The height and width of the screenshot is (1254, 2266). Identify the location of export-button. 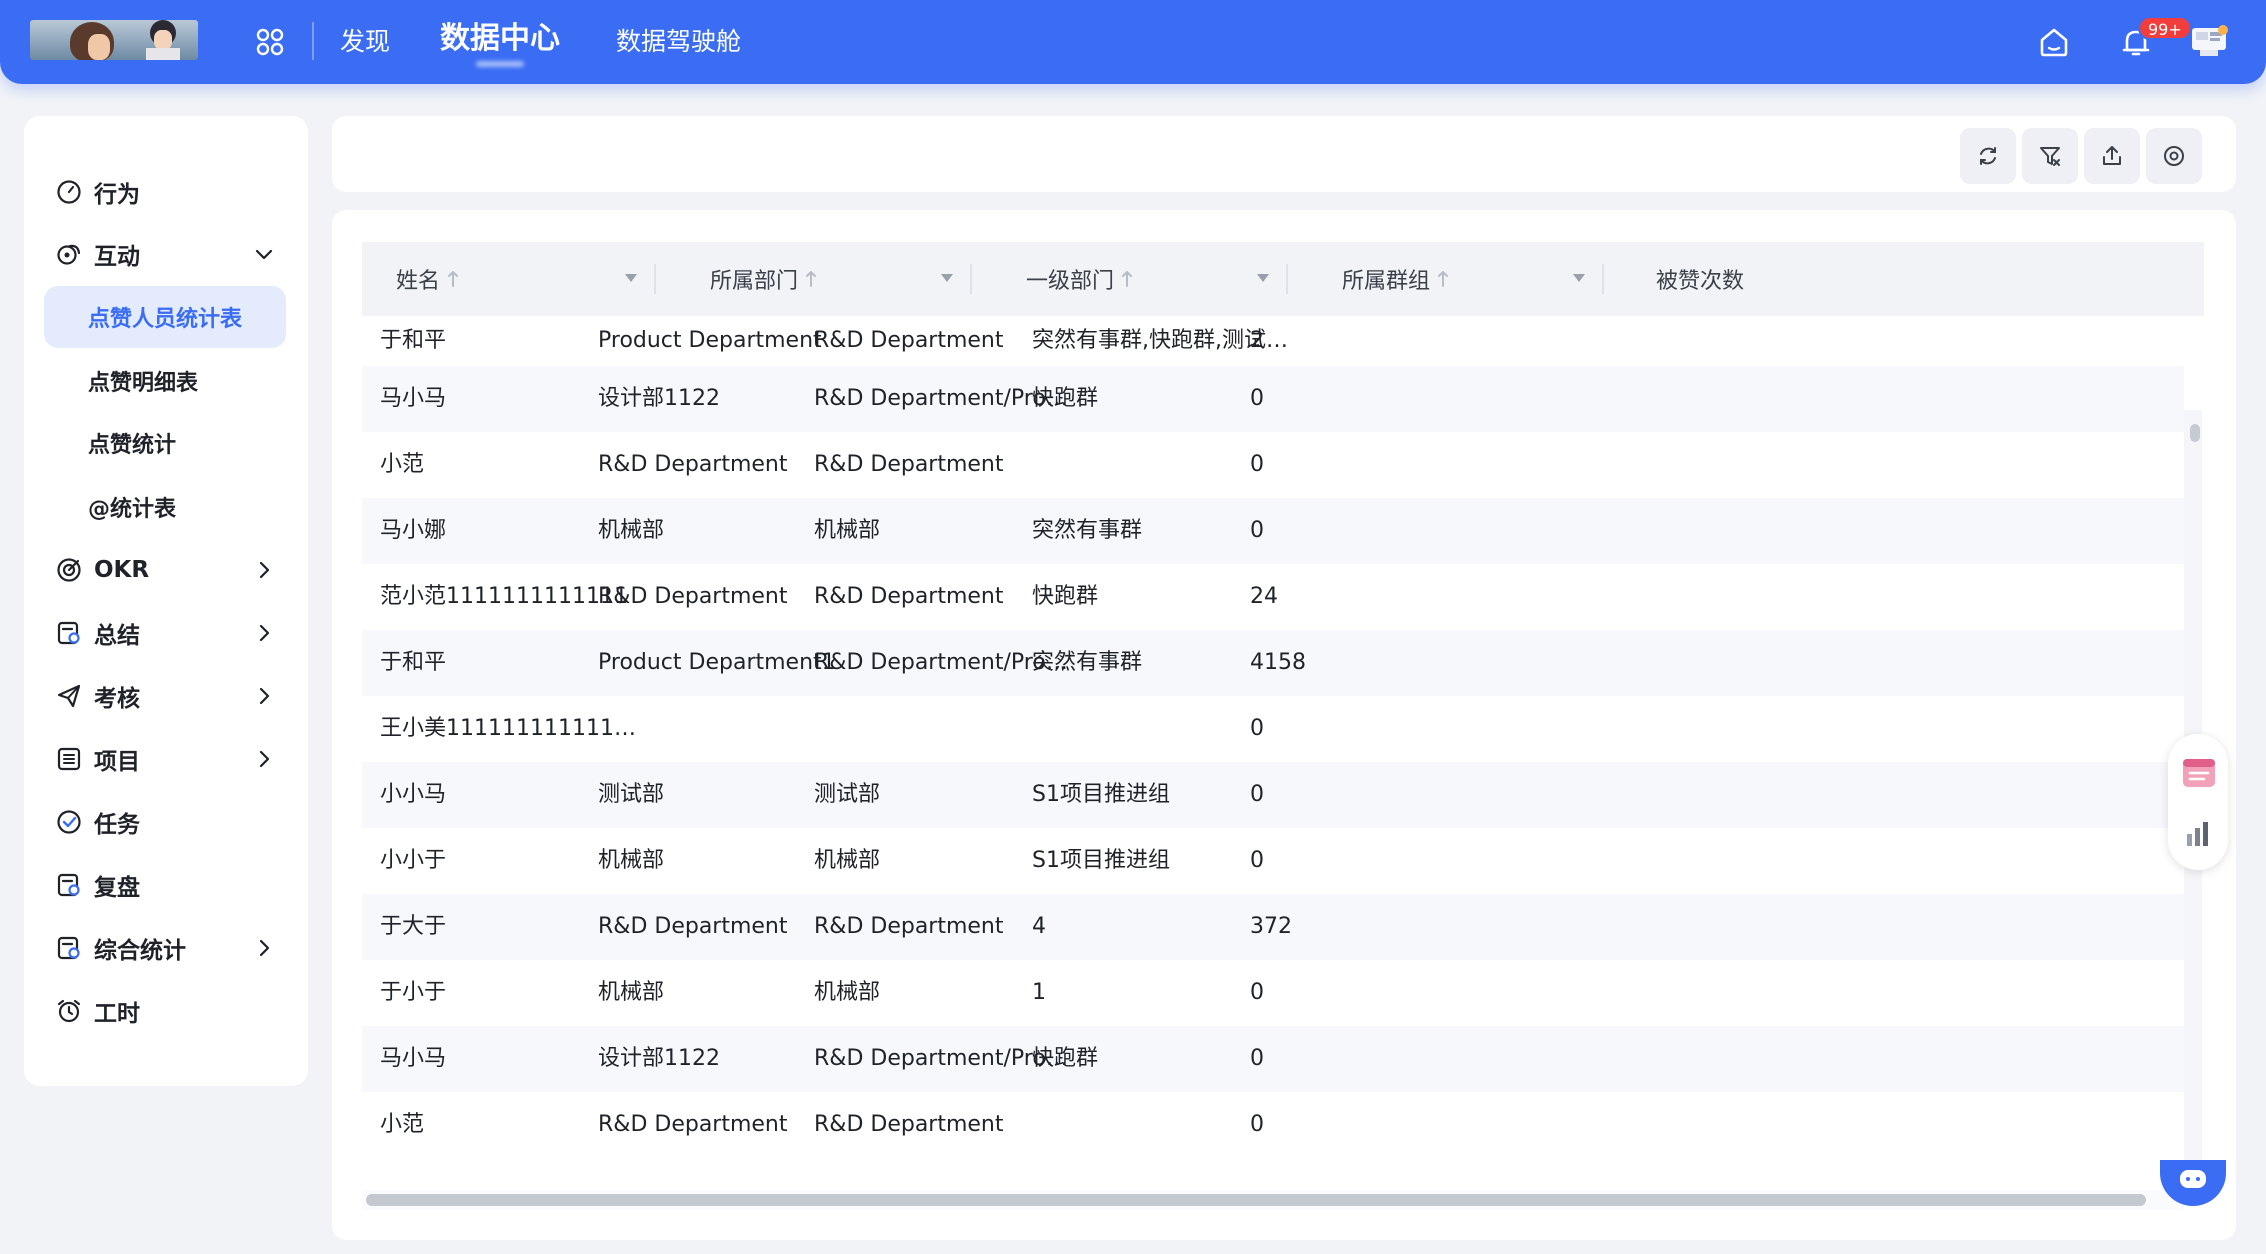
(2112, 156).